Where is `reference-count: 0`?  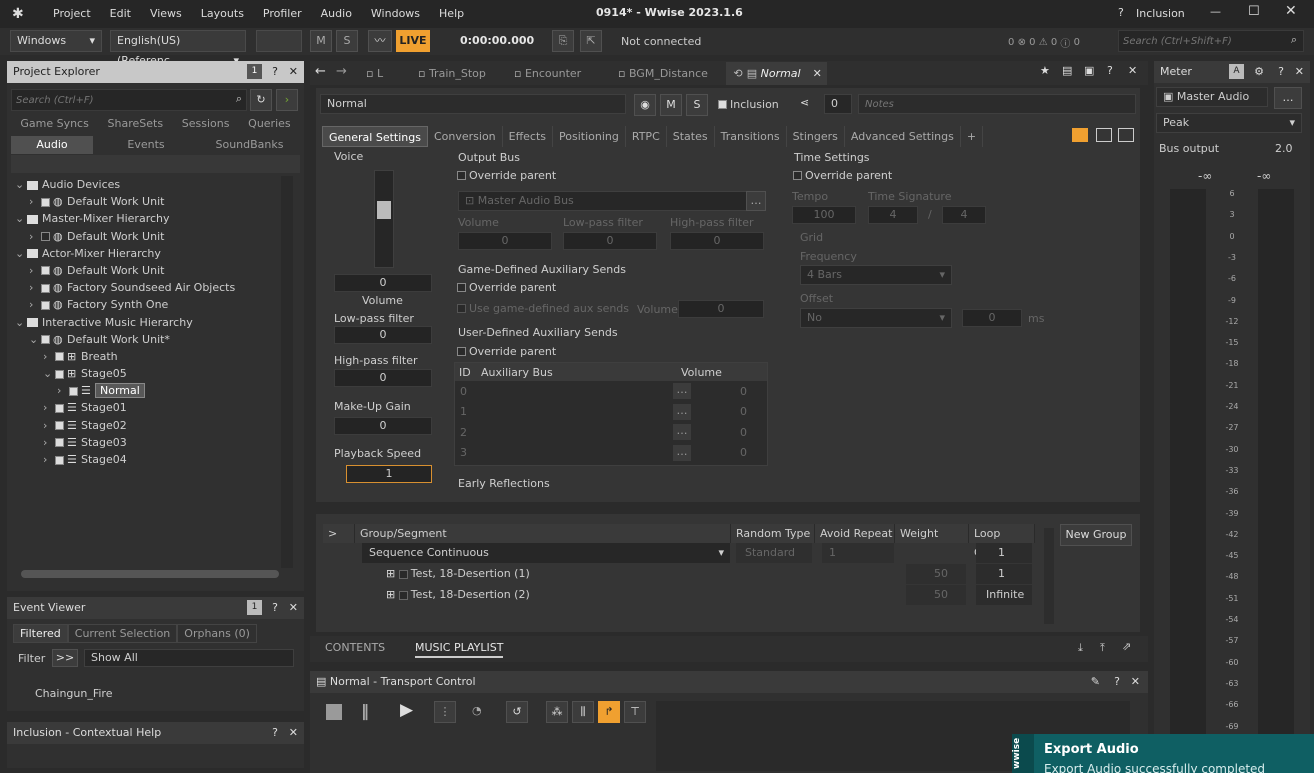
reference-count: 0 is located at coordinates (838, 104).